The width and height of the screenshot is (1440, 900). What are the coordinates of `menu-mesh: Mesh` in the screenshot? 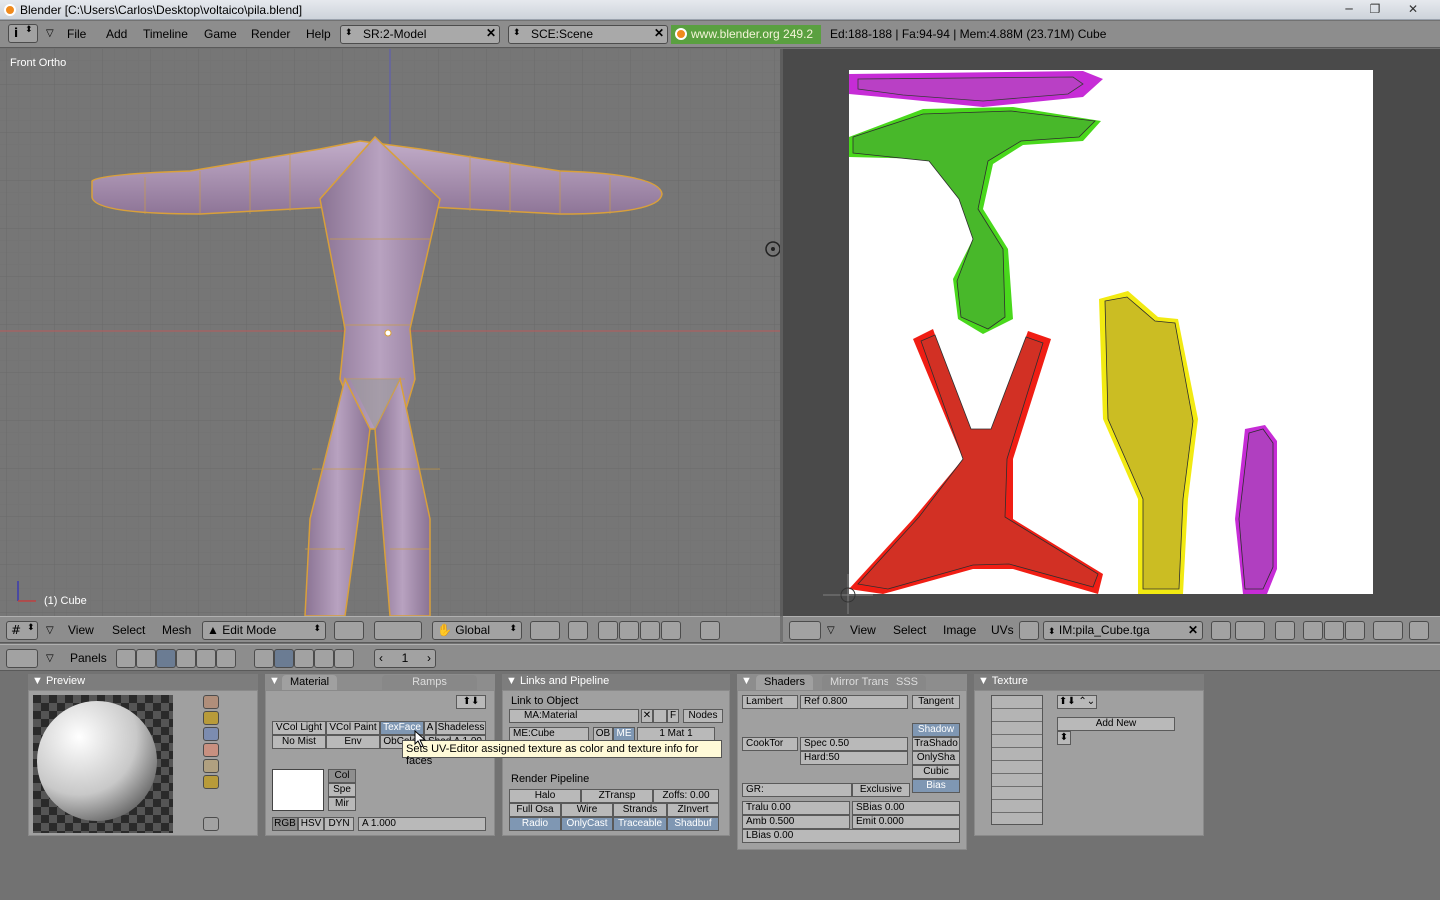 It's located at (176, 630).